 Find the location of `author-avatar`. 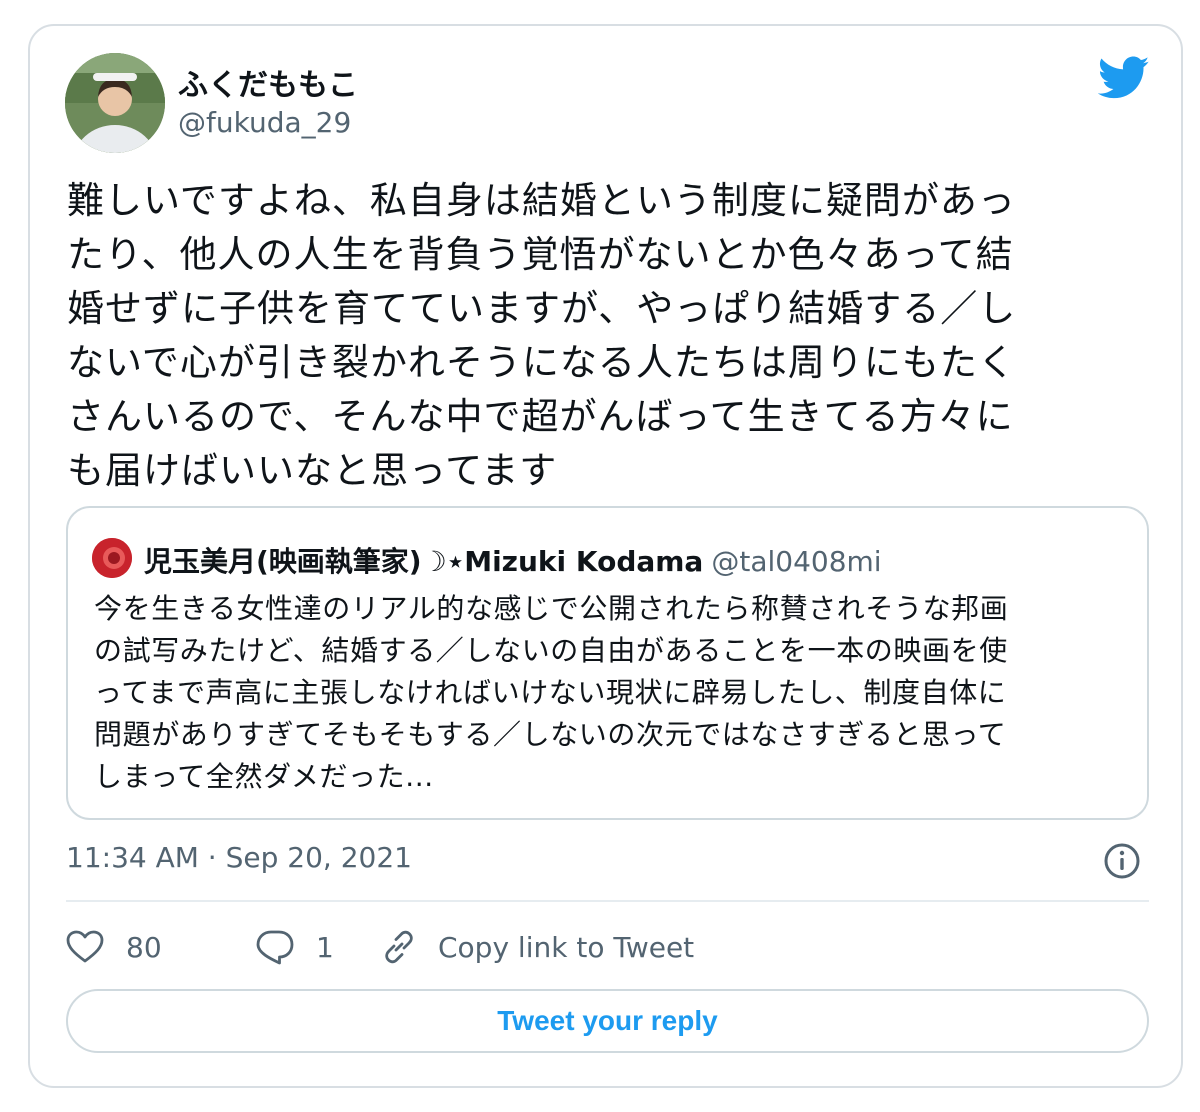

author-avatar is located at coordinates (115, 103).